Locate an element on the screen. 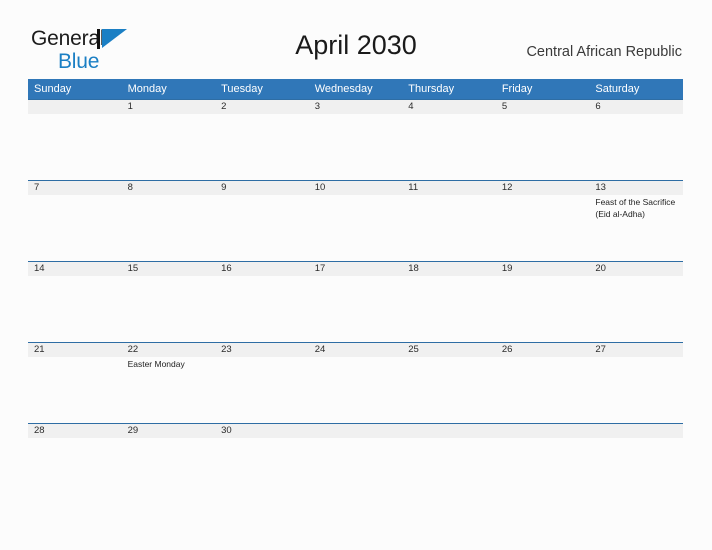 The height and width of the screenshot is (550, 712). day-number: 10 is located at coordinates (355, 187).